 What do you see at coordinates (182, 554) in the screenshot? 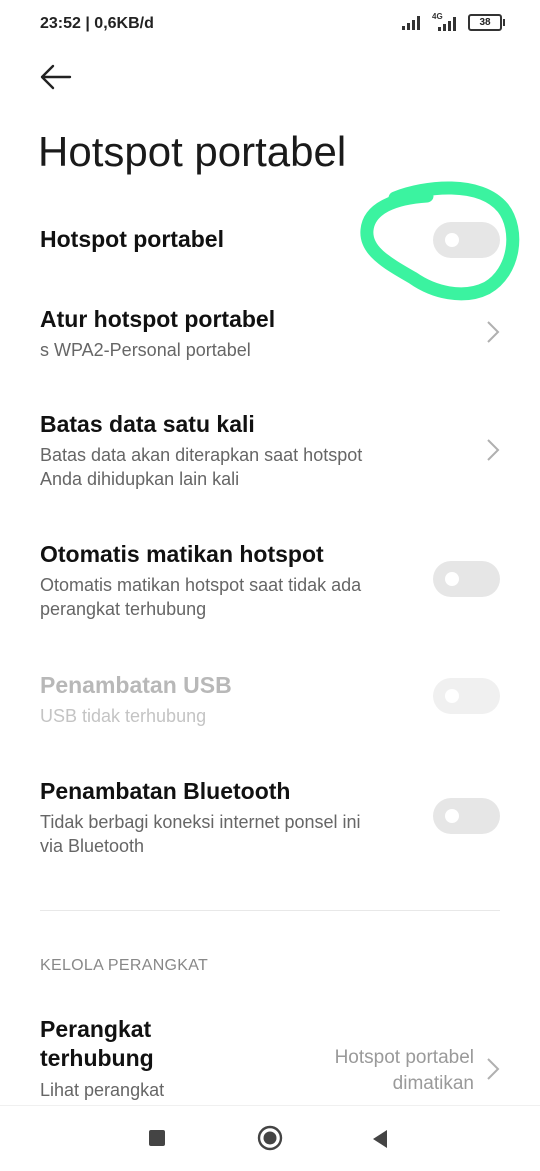
I see `auto-off-title: Otomatis matikan hotspot` at bounding box center [182, 554].